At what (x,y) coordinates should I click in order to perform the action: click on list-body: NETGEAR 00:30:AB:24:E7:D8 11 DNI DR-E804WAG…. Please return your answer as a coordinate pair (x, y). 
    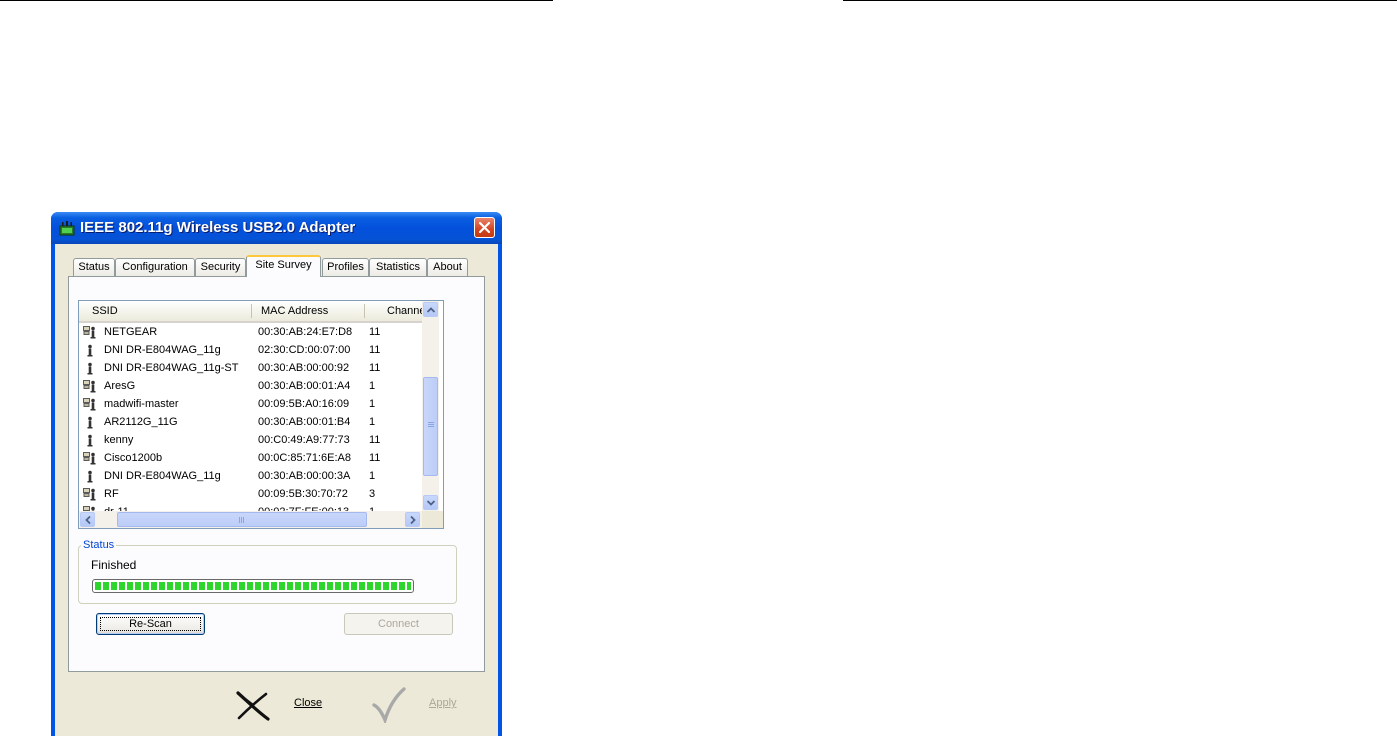
    Looking at the image, I should click on (250, 418).